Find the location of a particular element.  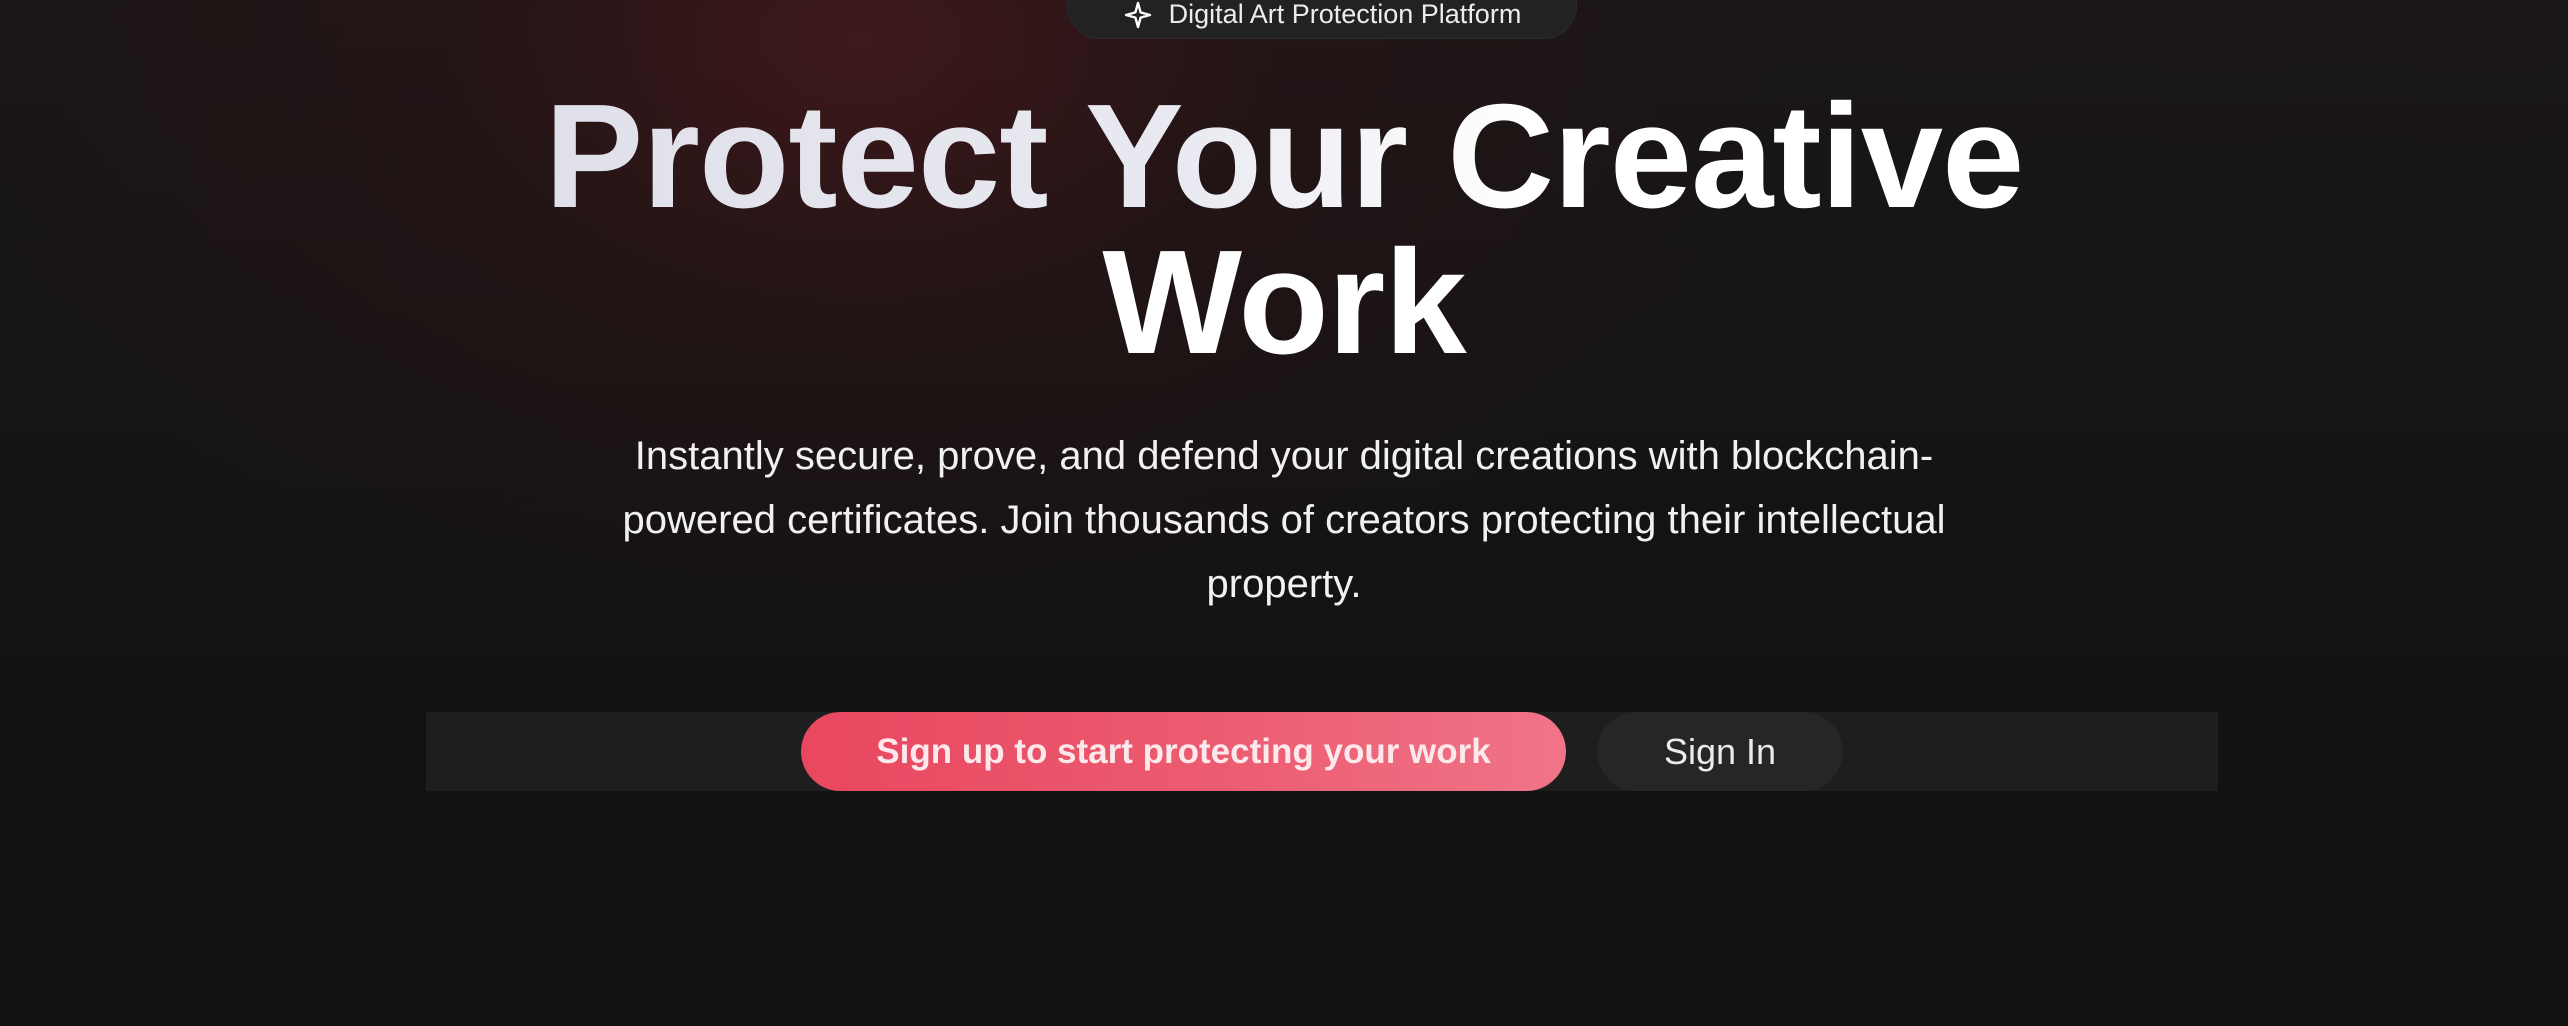

sign-up-button: Sign up to start protecting your work is located at coordinates (1183, 751).